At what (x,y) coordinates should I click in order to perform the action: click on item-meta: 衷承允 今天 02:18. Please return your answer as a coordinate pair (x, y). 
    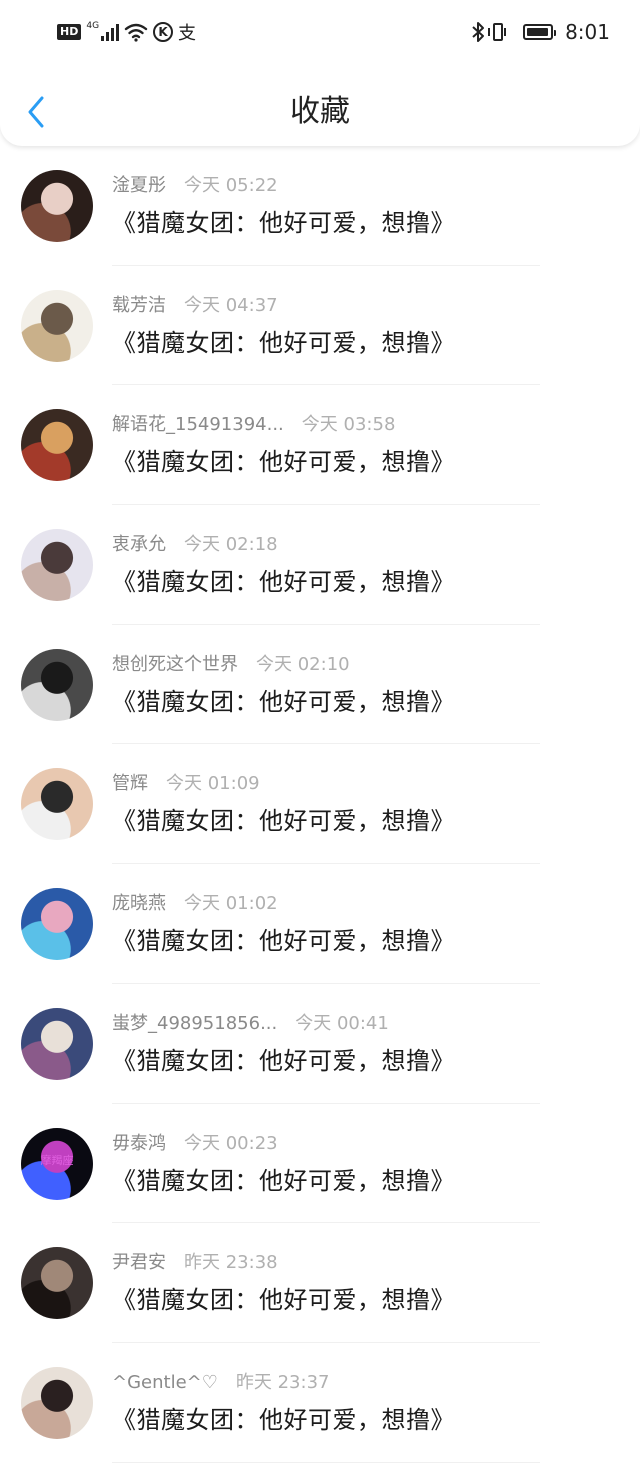
    Looking at the image, I should click on (195, 545).